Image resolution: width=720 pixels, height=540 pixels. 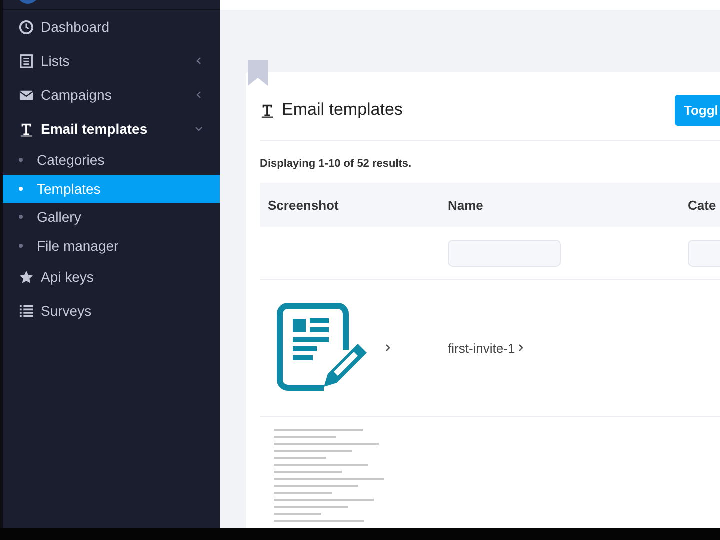 I want to click on submenu-item: File manager, so click(x=111, y=246).